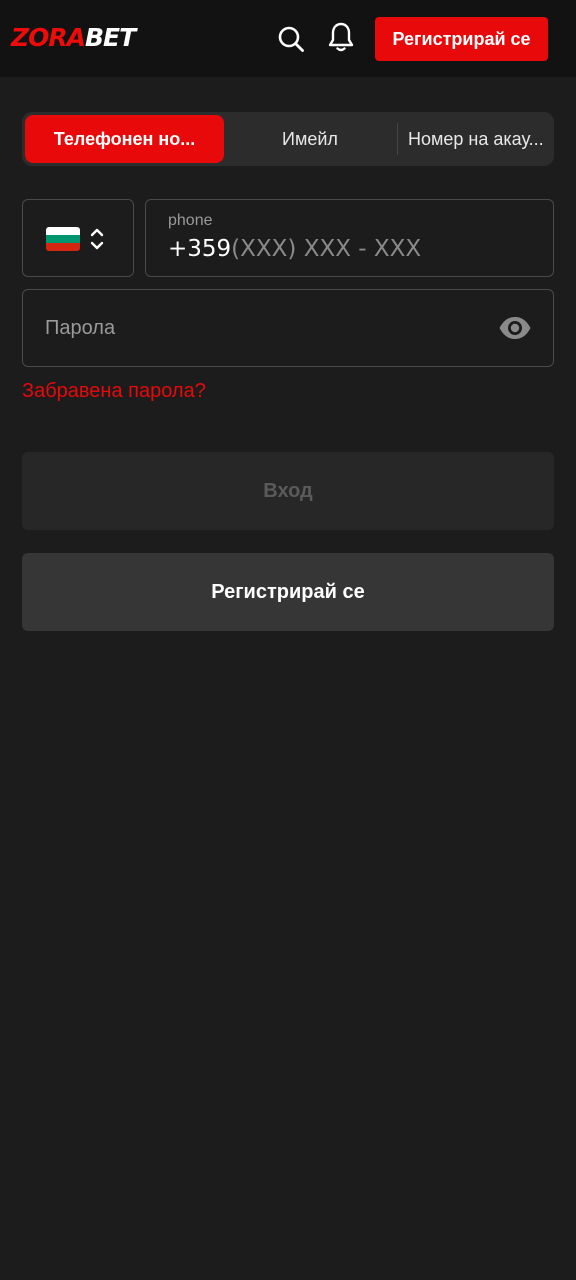 This screenshot has height=1280, width=576. I want to click on logo-text-bet: BET, so click(110, 37).